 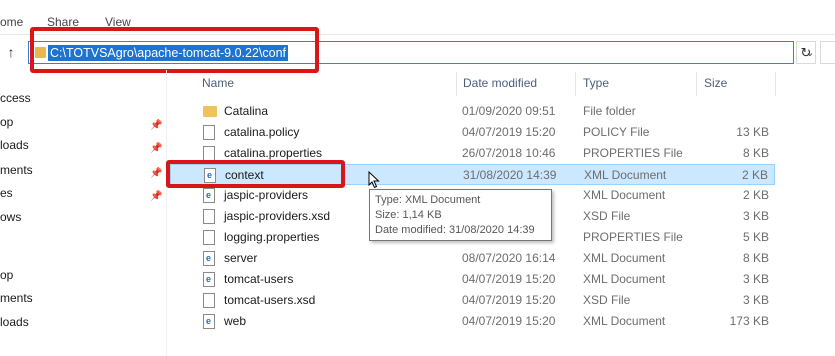 I want to click on nav-item: op 📌, so click(x=83, y=122).